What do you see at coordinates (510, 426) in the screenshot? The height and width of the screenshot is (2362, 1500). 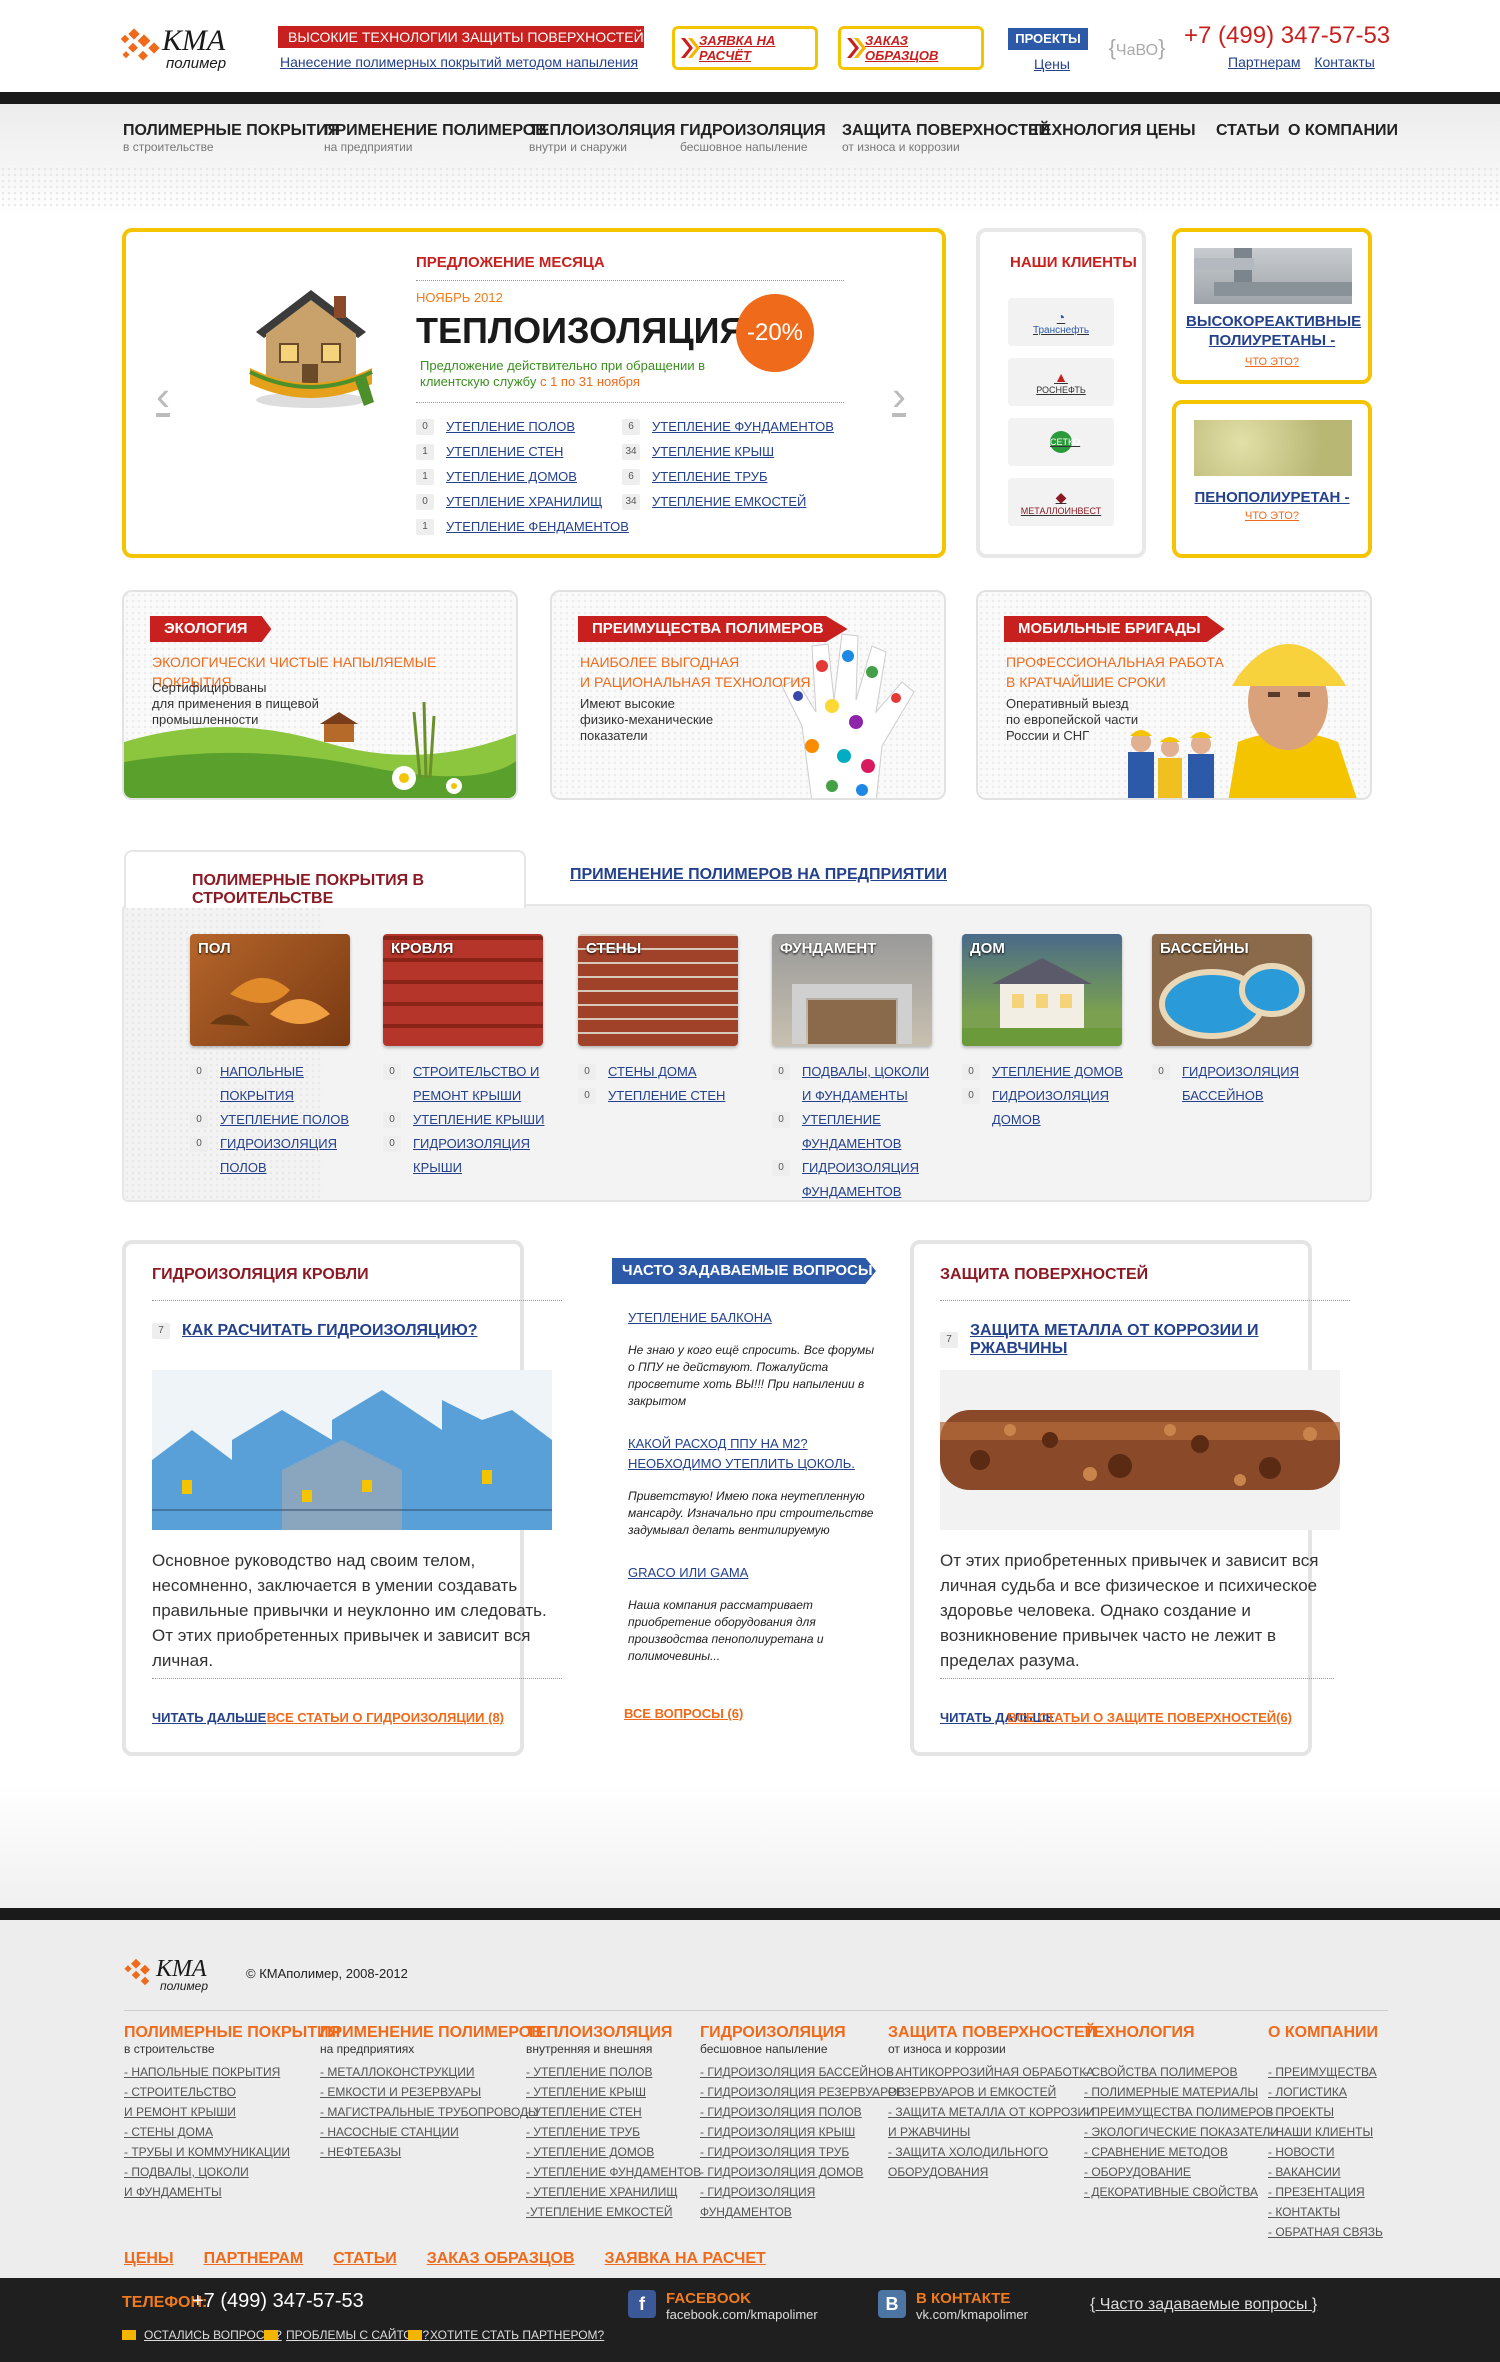 I see `offer-link: УТЕПЛЕНИЕ ПОЛОВ` at bounding box center [510, 426].